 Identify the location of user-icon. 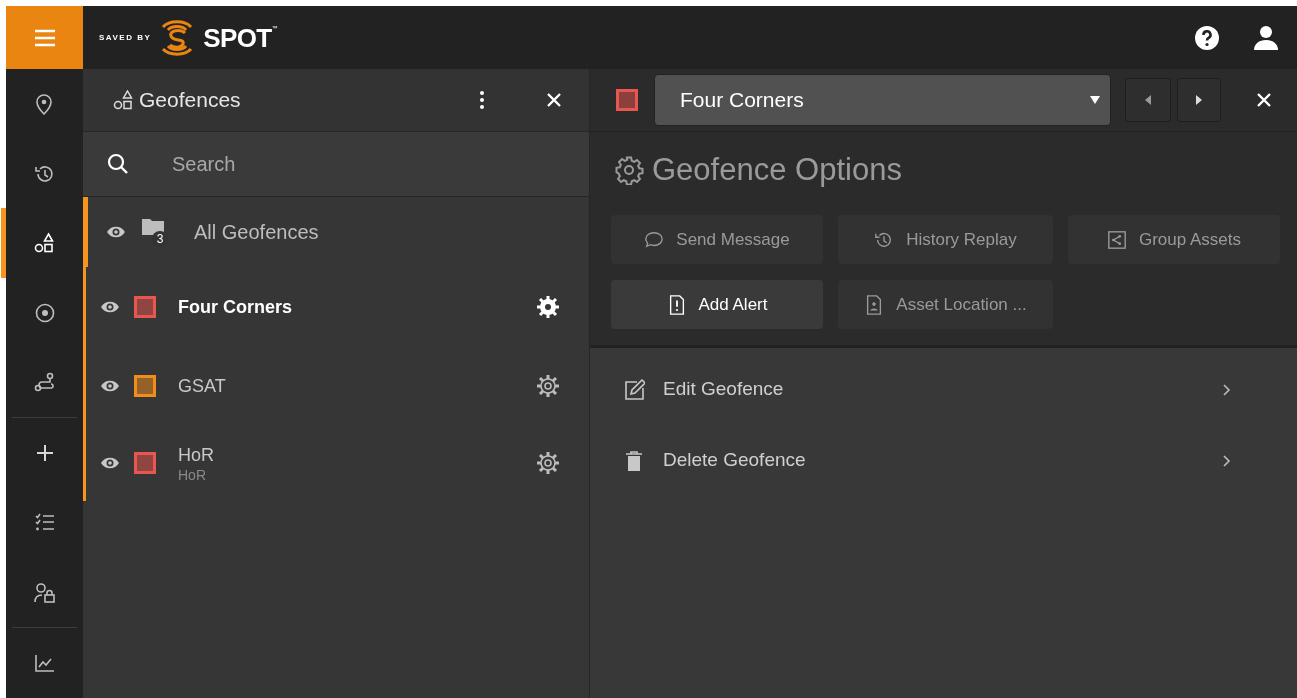
(1266, 37).